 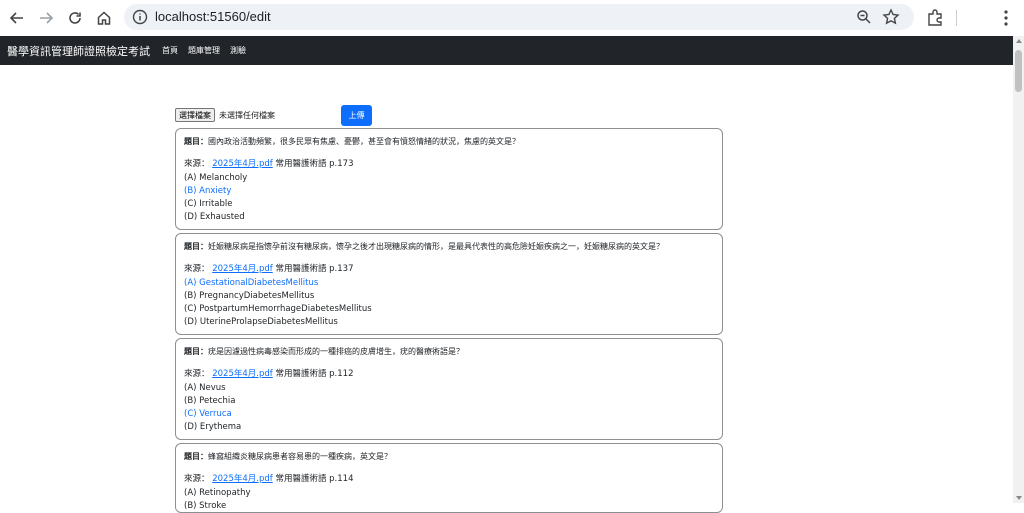 What do you see at coordinates (356, 115) in the screenshot?
I see `upload-button: 上傳` at bounding box center [356, 115].